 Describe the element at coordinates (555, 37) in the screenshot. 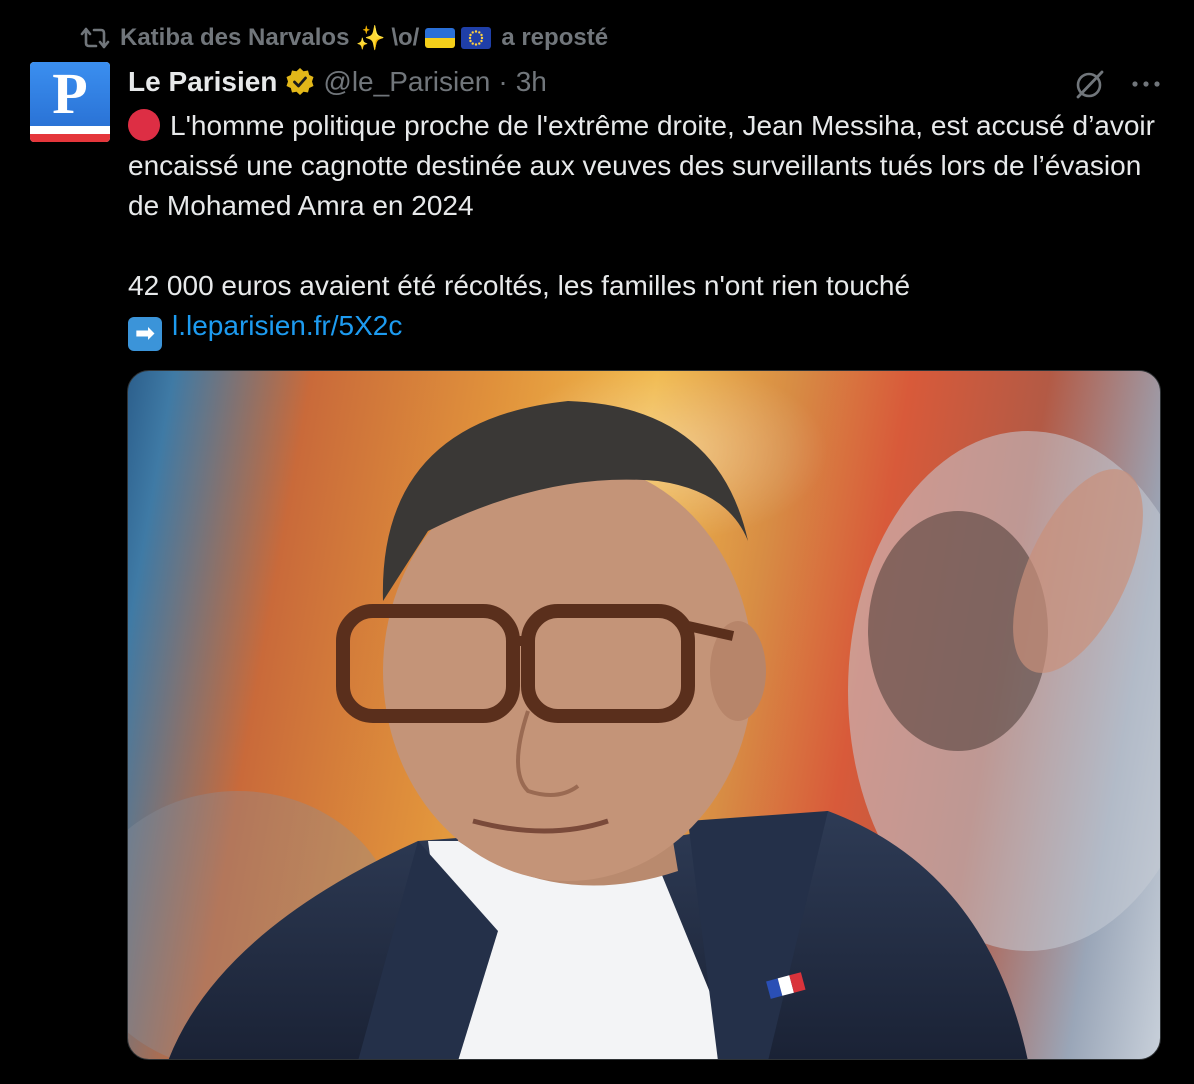

I see `repost-label: a reposté` at that location.